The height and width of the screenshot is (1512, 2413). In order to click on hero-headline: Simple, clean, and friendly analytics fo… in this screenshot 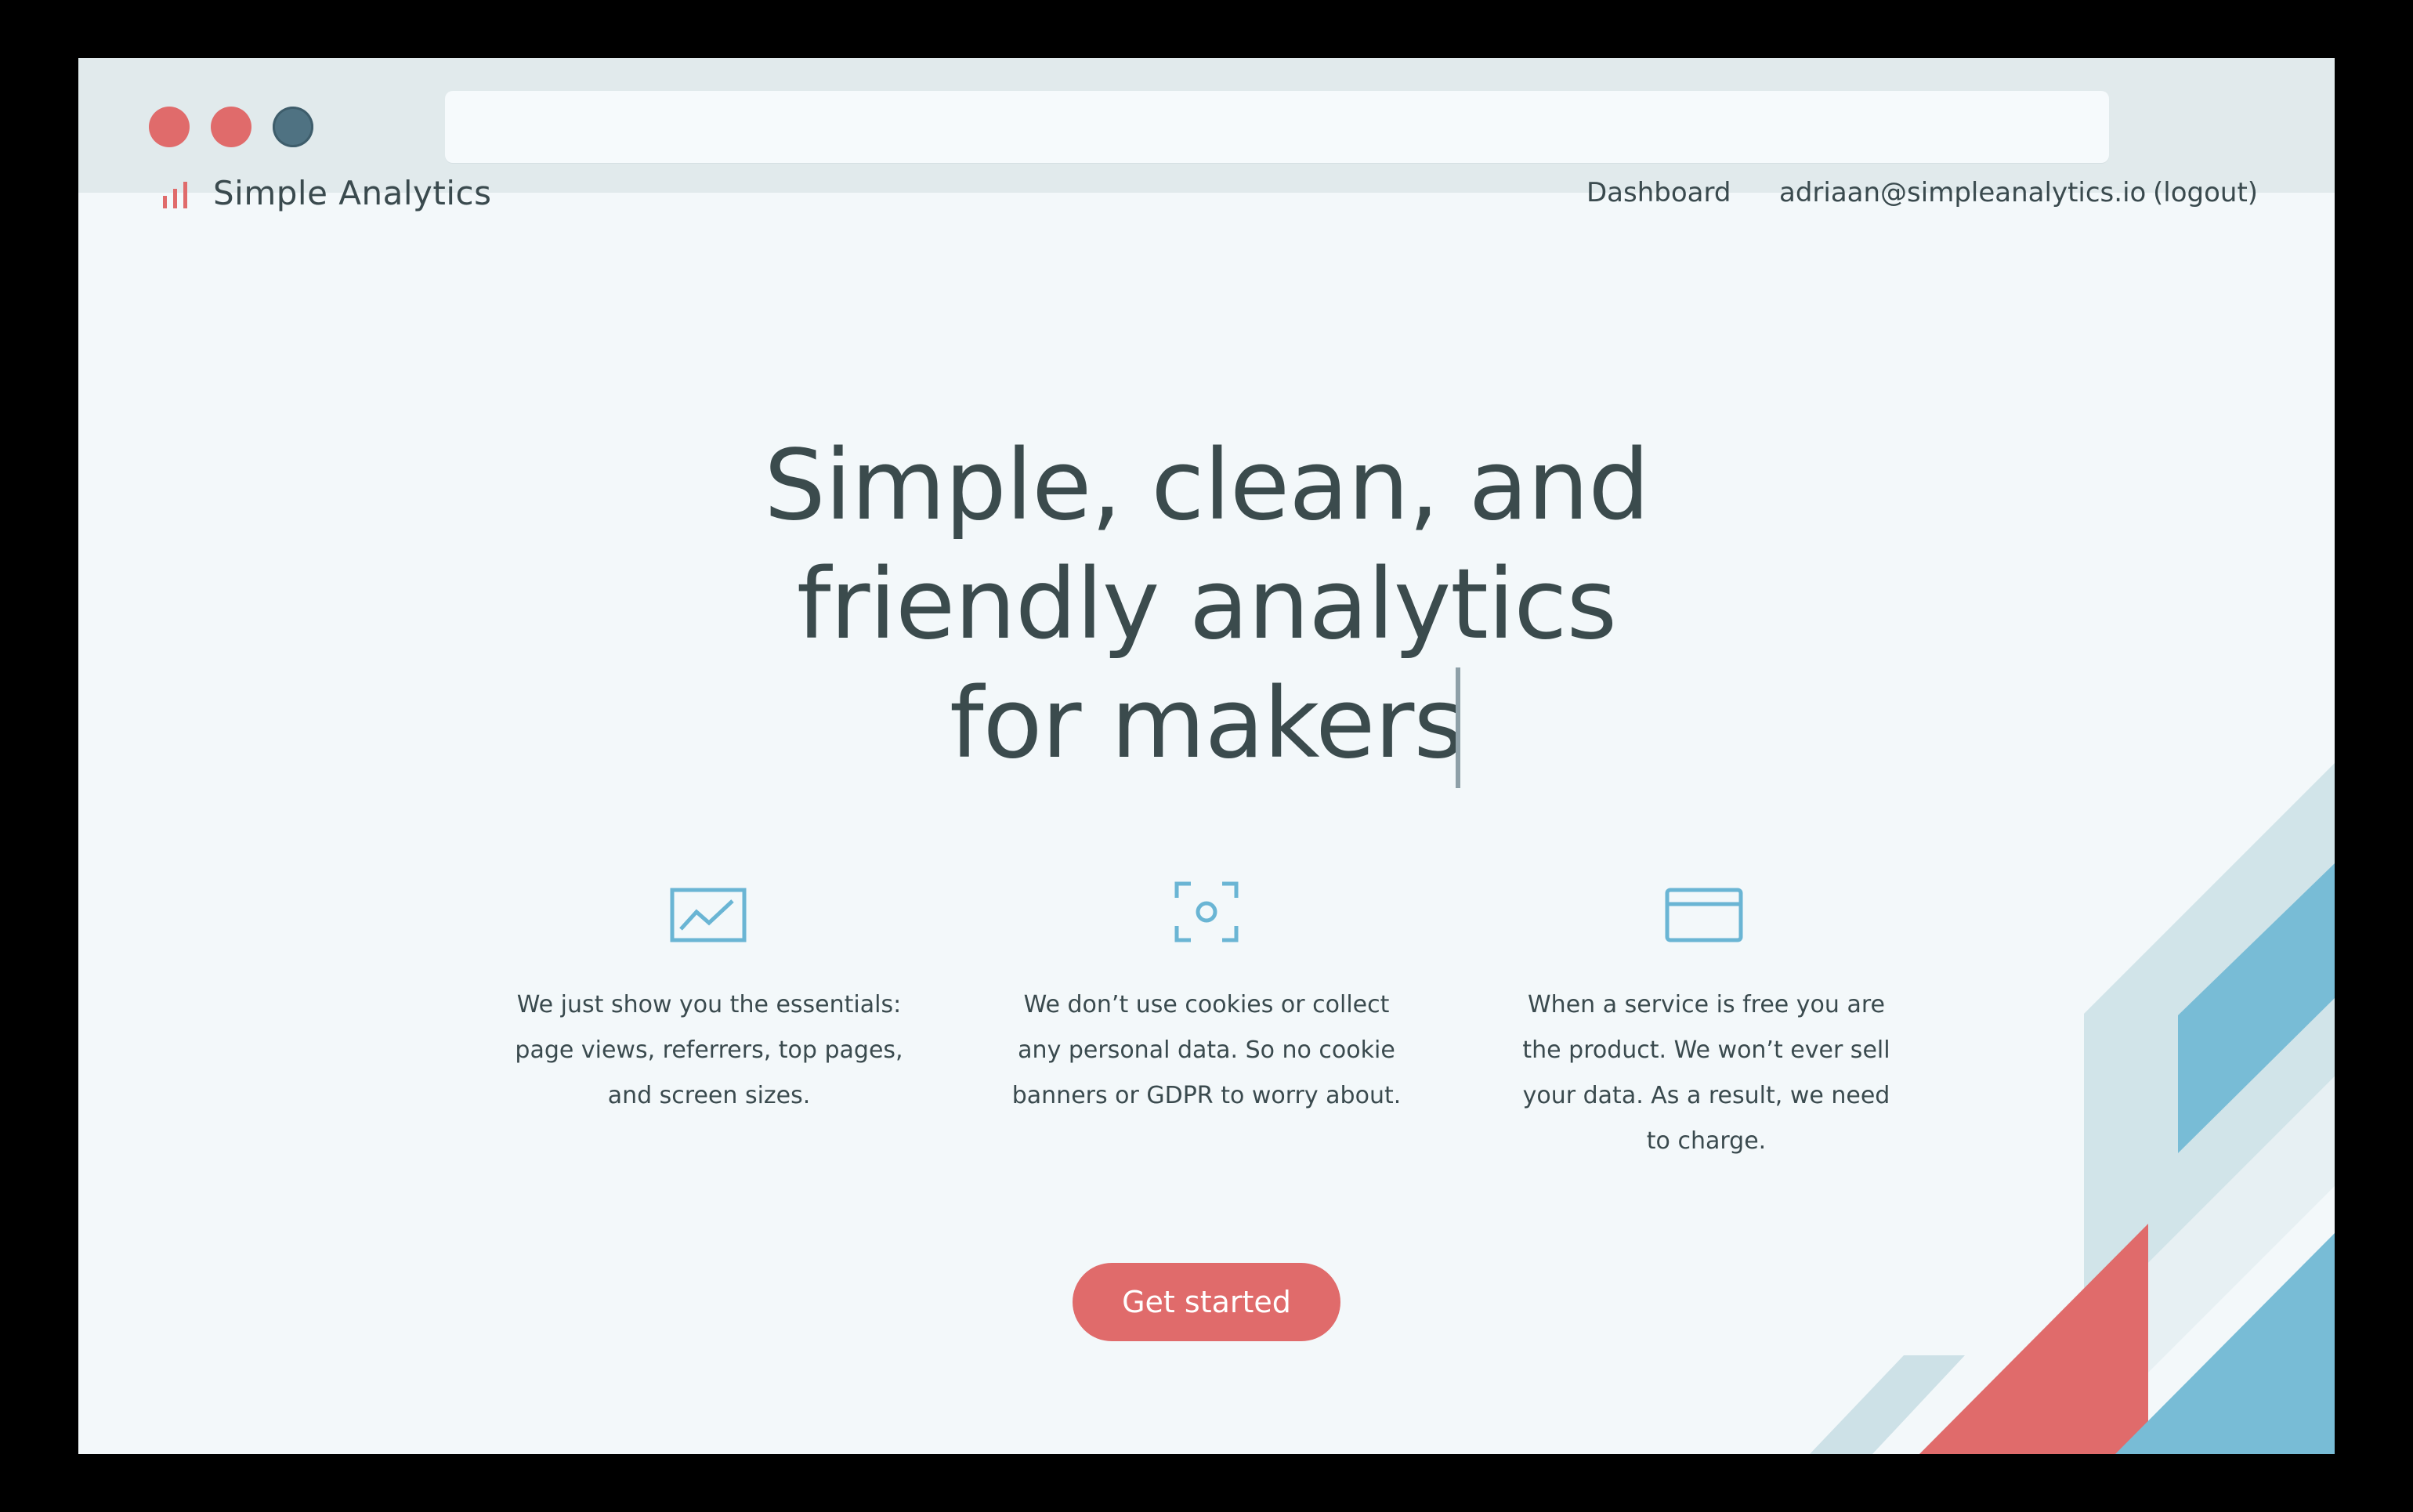, I will do `click(1206, 604)`.